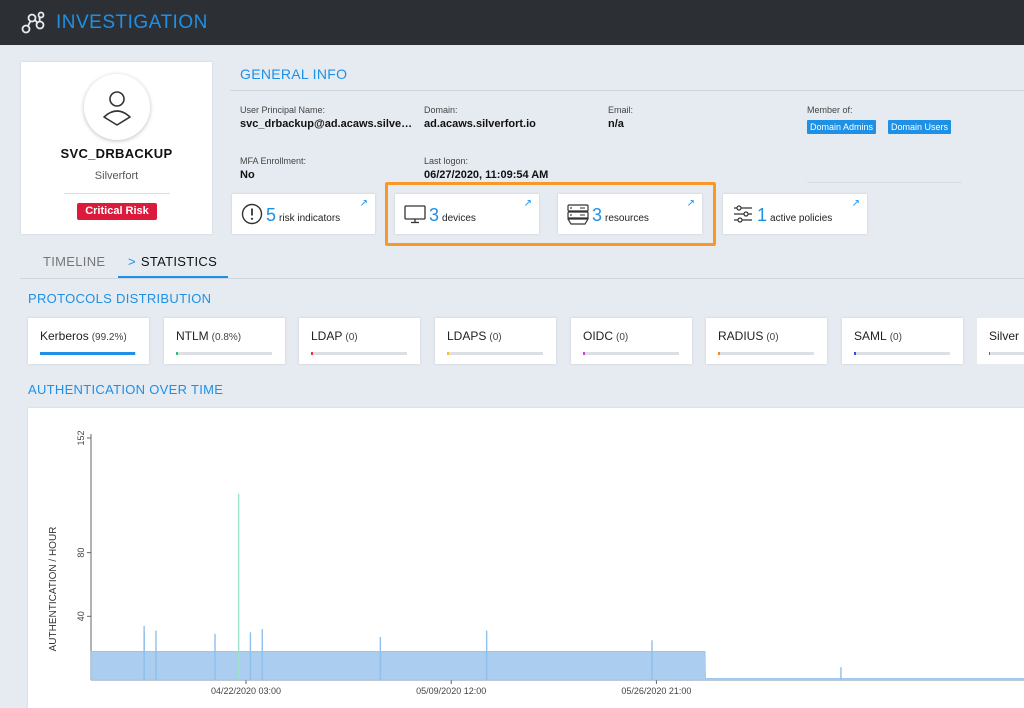 This screenshot has width=1024, height=708. What do you see at coordinates (310, 218) in the screenshot?
I see `risk-indicators-label: risk indicators` at bounding box center [310, 218].